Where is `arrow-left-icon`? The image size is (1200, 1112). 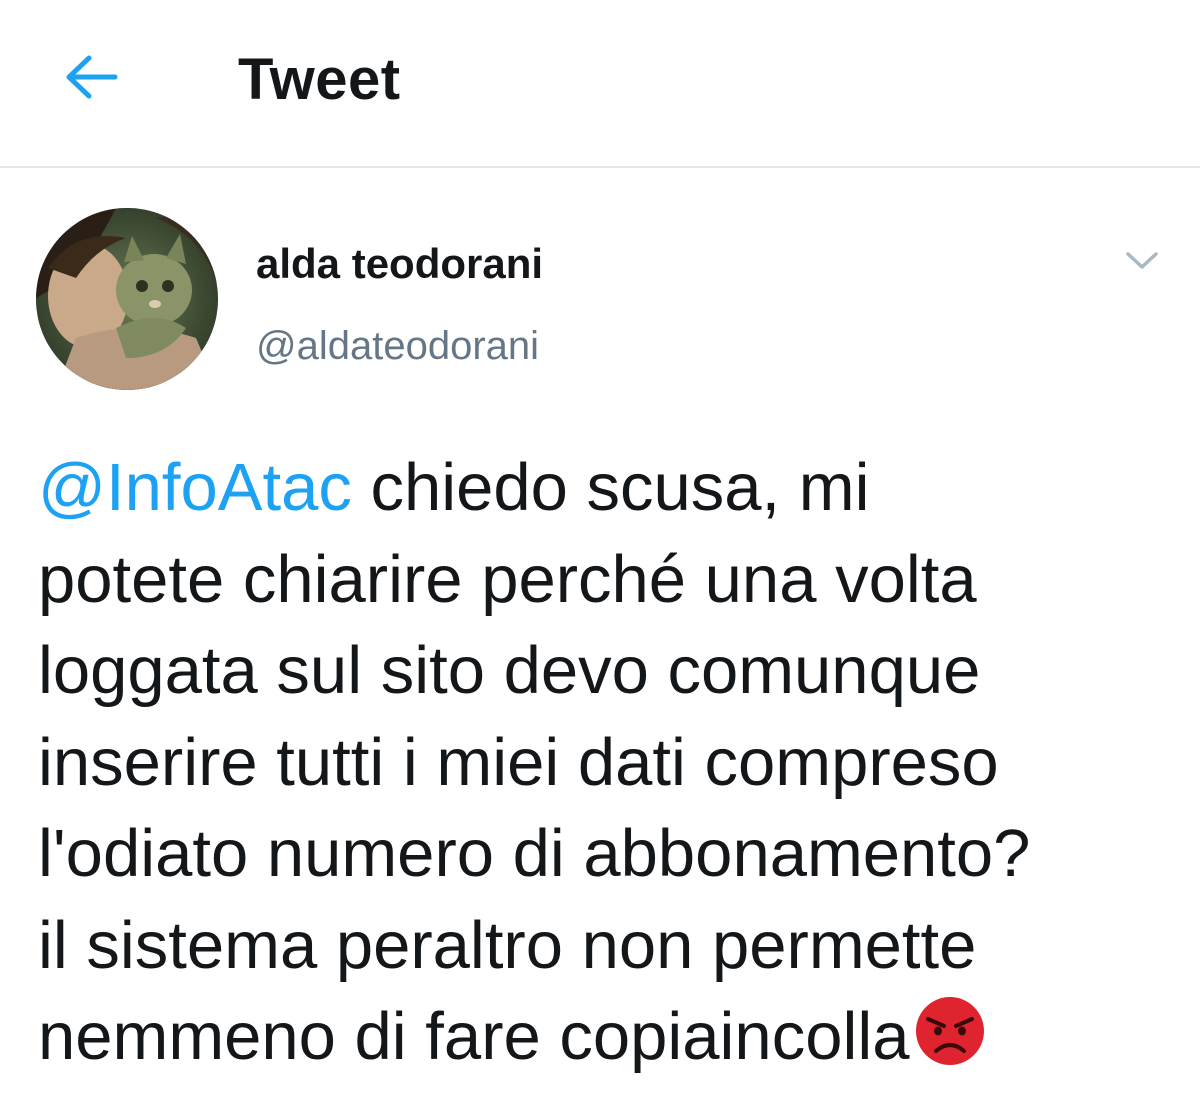 arrow-left-icon is located at coordinates (92, 77).